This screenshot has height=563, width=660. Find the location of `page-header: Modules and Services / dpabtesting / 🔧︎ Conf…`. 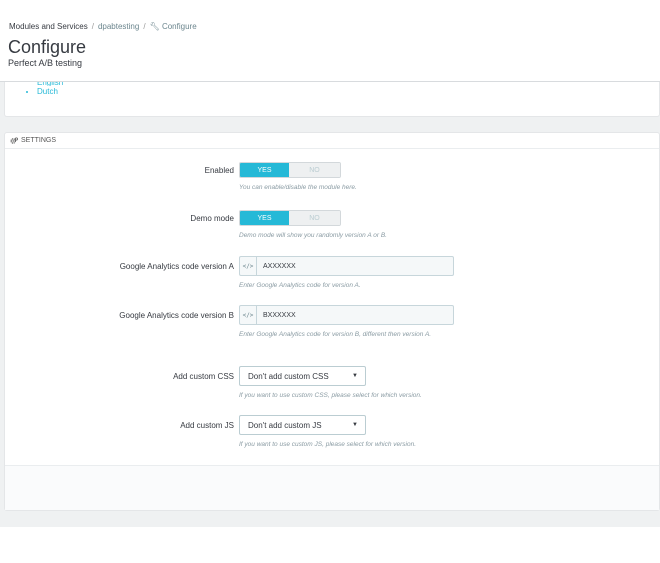

page-header: Modules and Services / dpabtesting / 🔧︎ Conf… is located at coordinates (330, 41).